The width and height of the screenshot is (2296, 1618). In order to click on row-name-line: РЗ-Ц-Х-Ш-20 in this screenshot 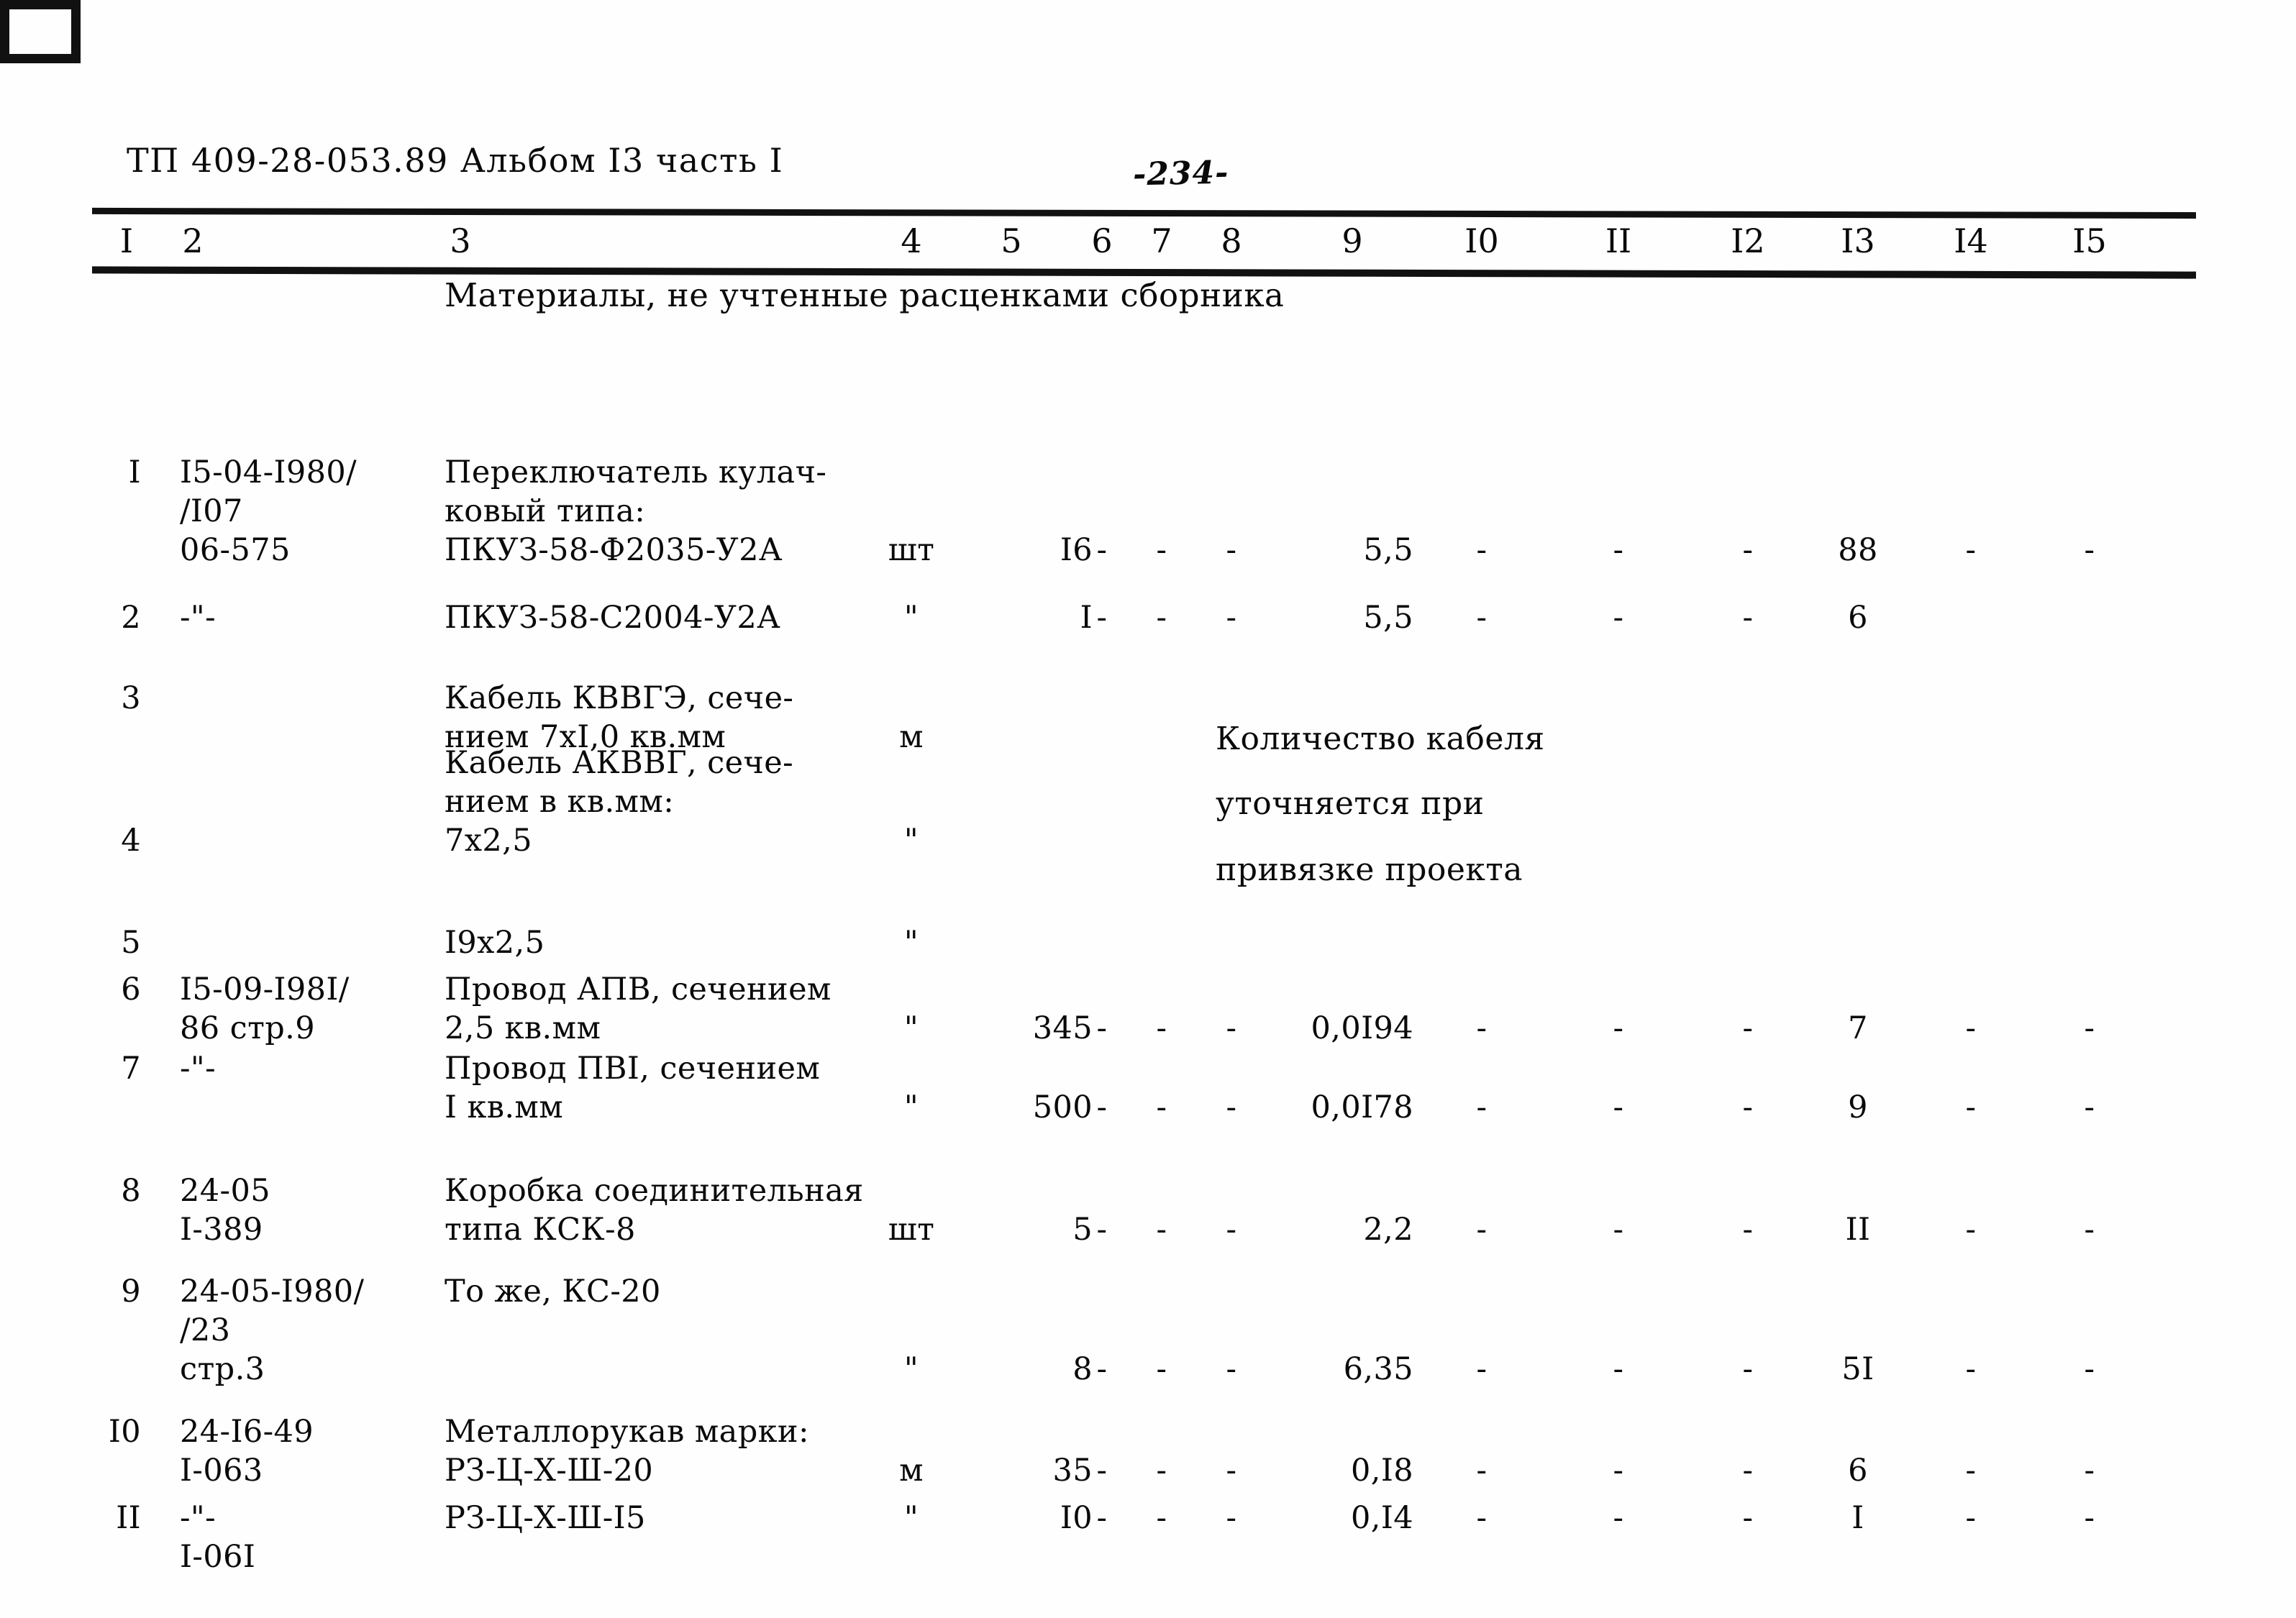, I will do `click(549, 1471)`.